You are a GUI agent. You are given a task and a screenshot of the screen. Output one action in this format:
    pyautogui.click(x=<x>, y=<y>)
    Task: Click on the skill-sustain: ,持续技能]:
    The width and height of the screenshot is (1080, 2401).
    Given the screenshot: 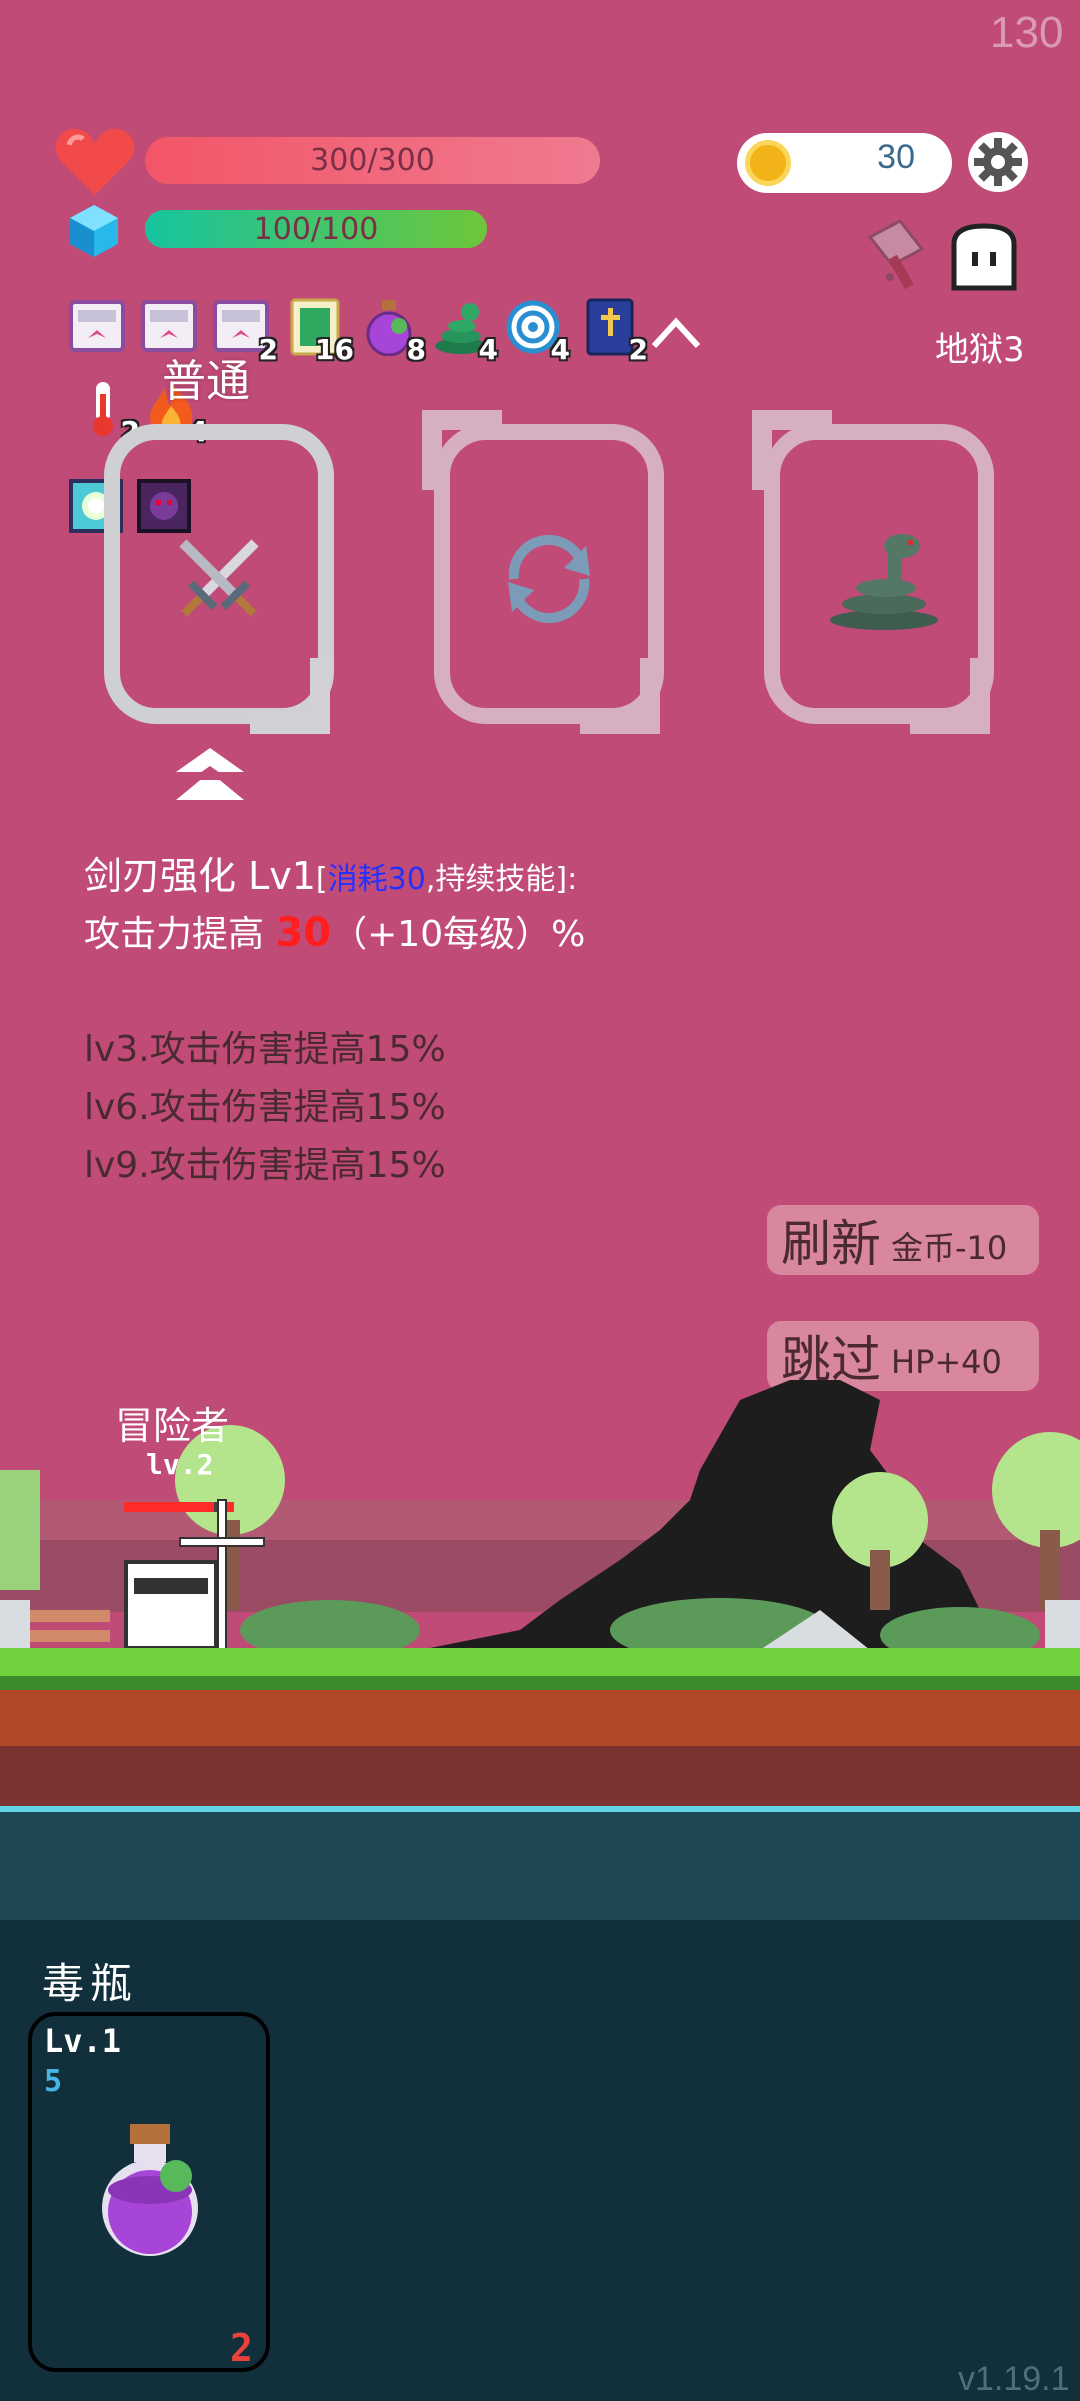 What is the action you would take?
    pyautogui.click(x=501, y=879)
    